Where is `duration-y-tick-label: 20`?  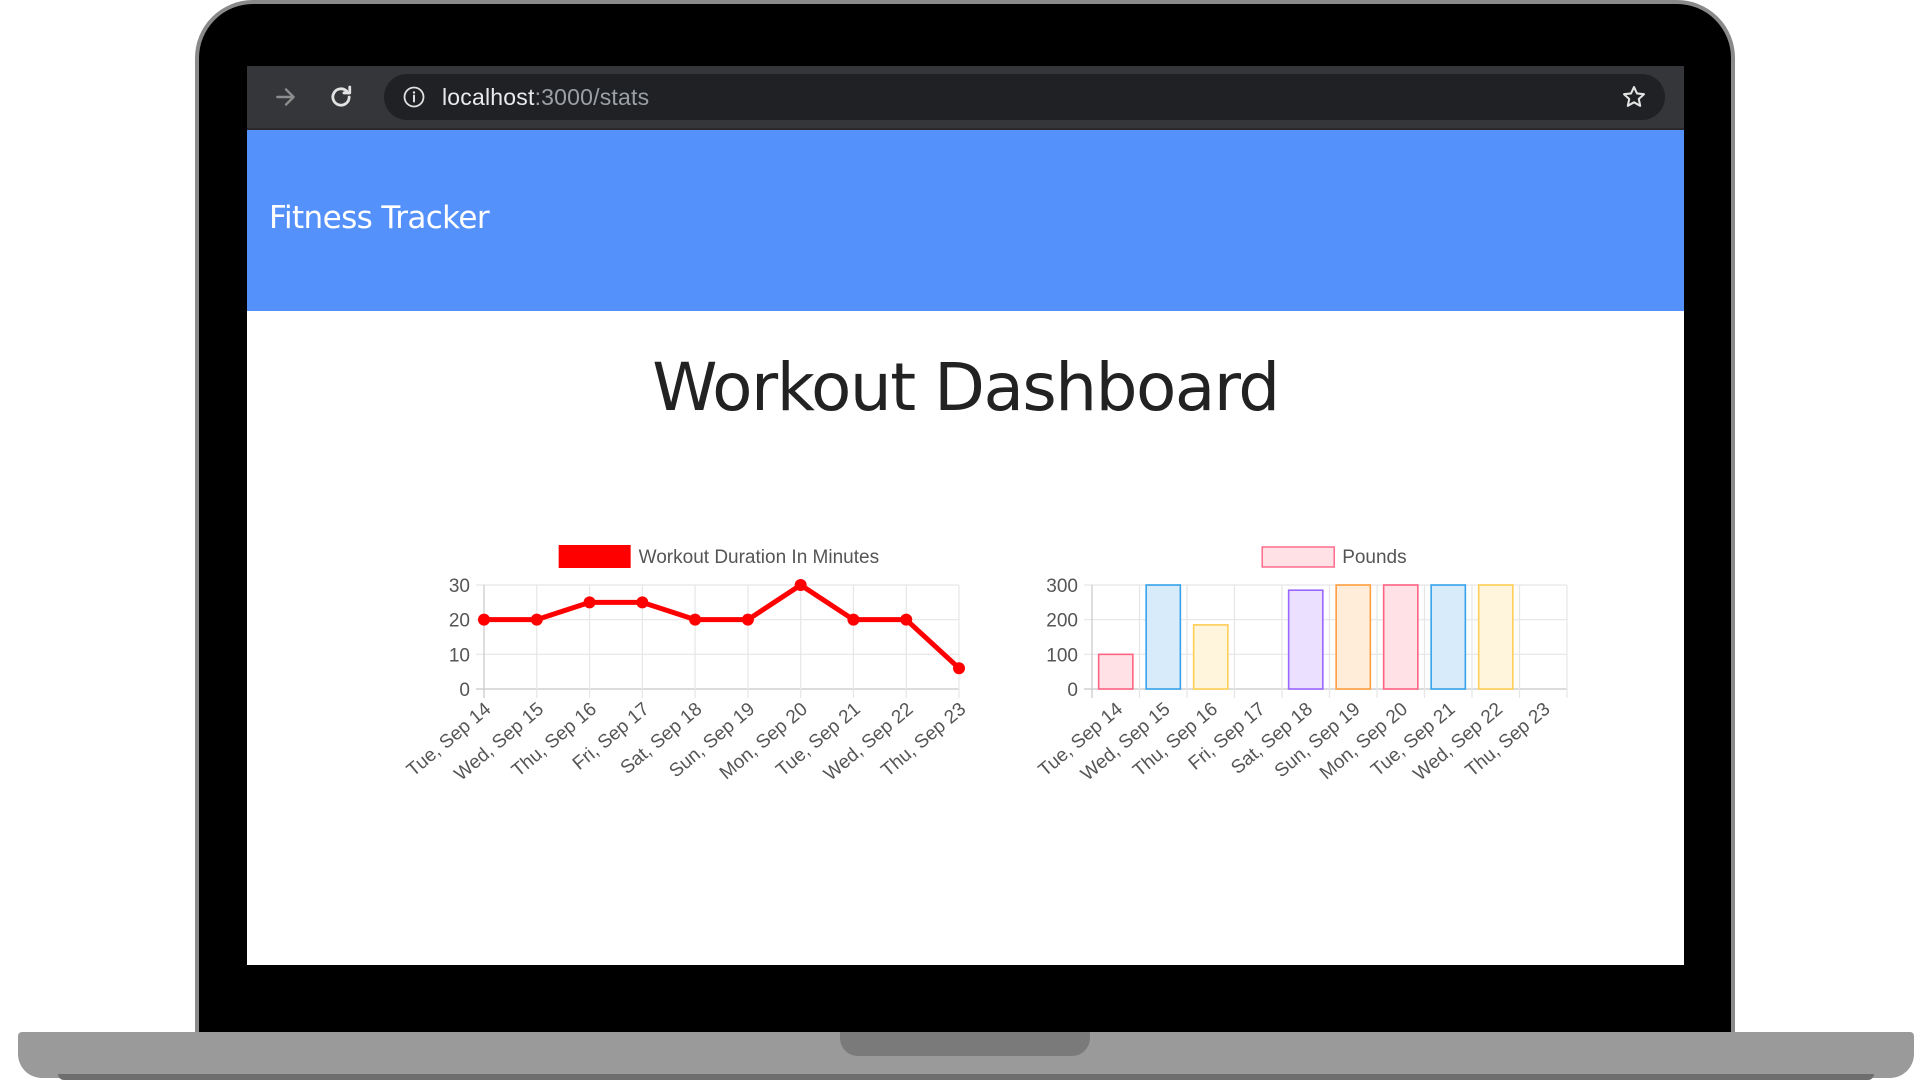
duration-y-tick-label: 20 is located at coordinates (459, 621).